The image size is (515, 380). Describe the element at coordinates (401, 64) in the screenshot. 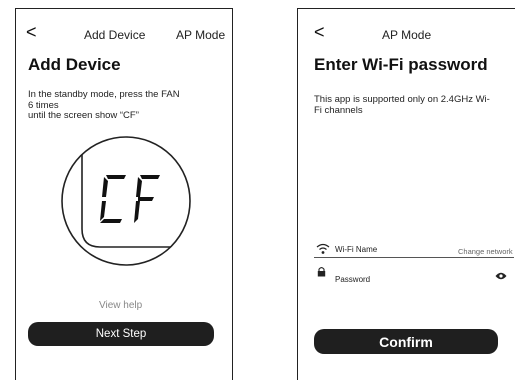

I see `page-title: Enter Wi-Fi password` at that location.